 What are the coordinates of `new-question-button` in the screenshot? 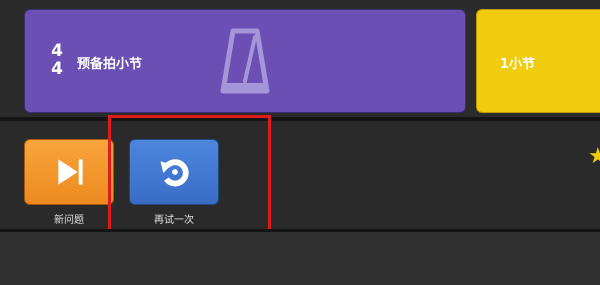 It's located at (69, 172).